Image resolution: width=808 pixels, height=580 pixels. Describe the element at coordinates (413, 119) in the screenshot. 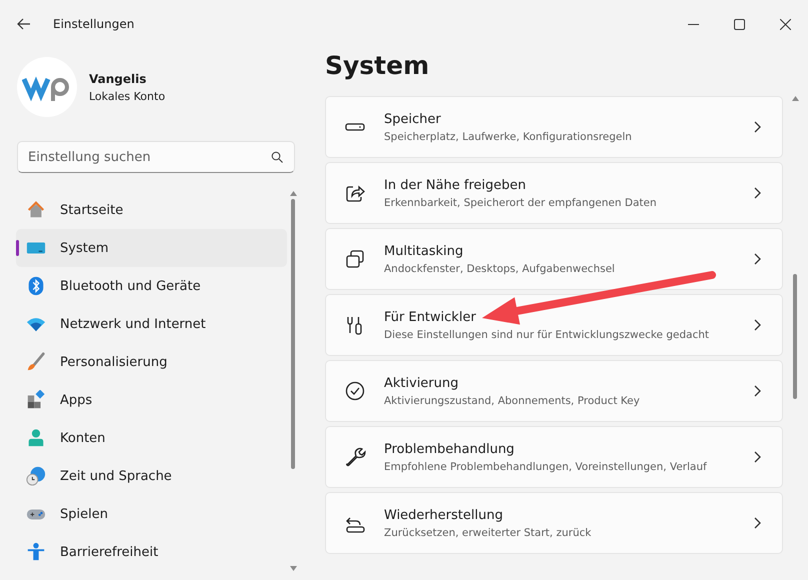

I see `card-title: Speicher` at that location.